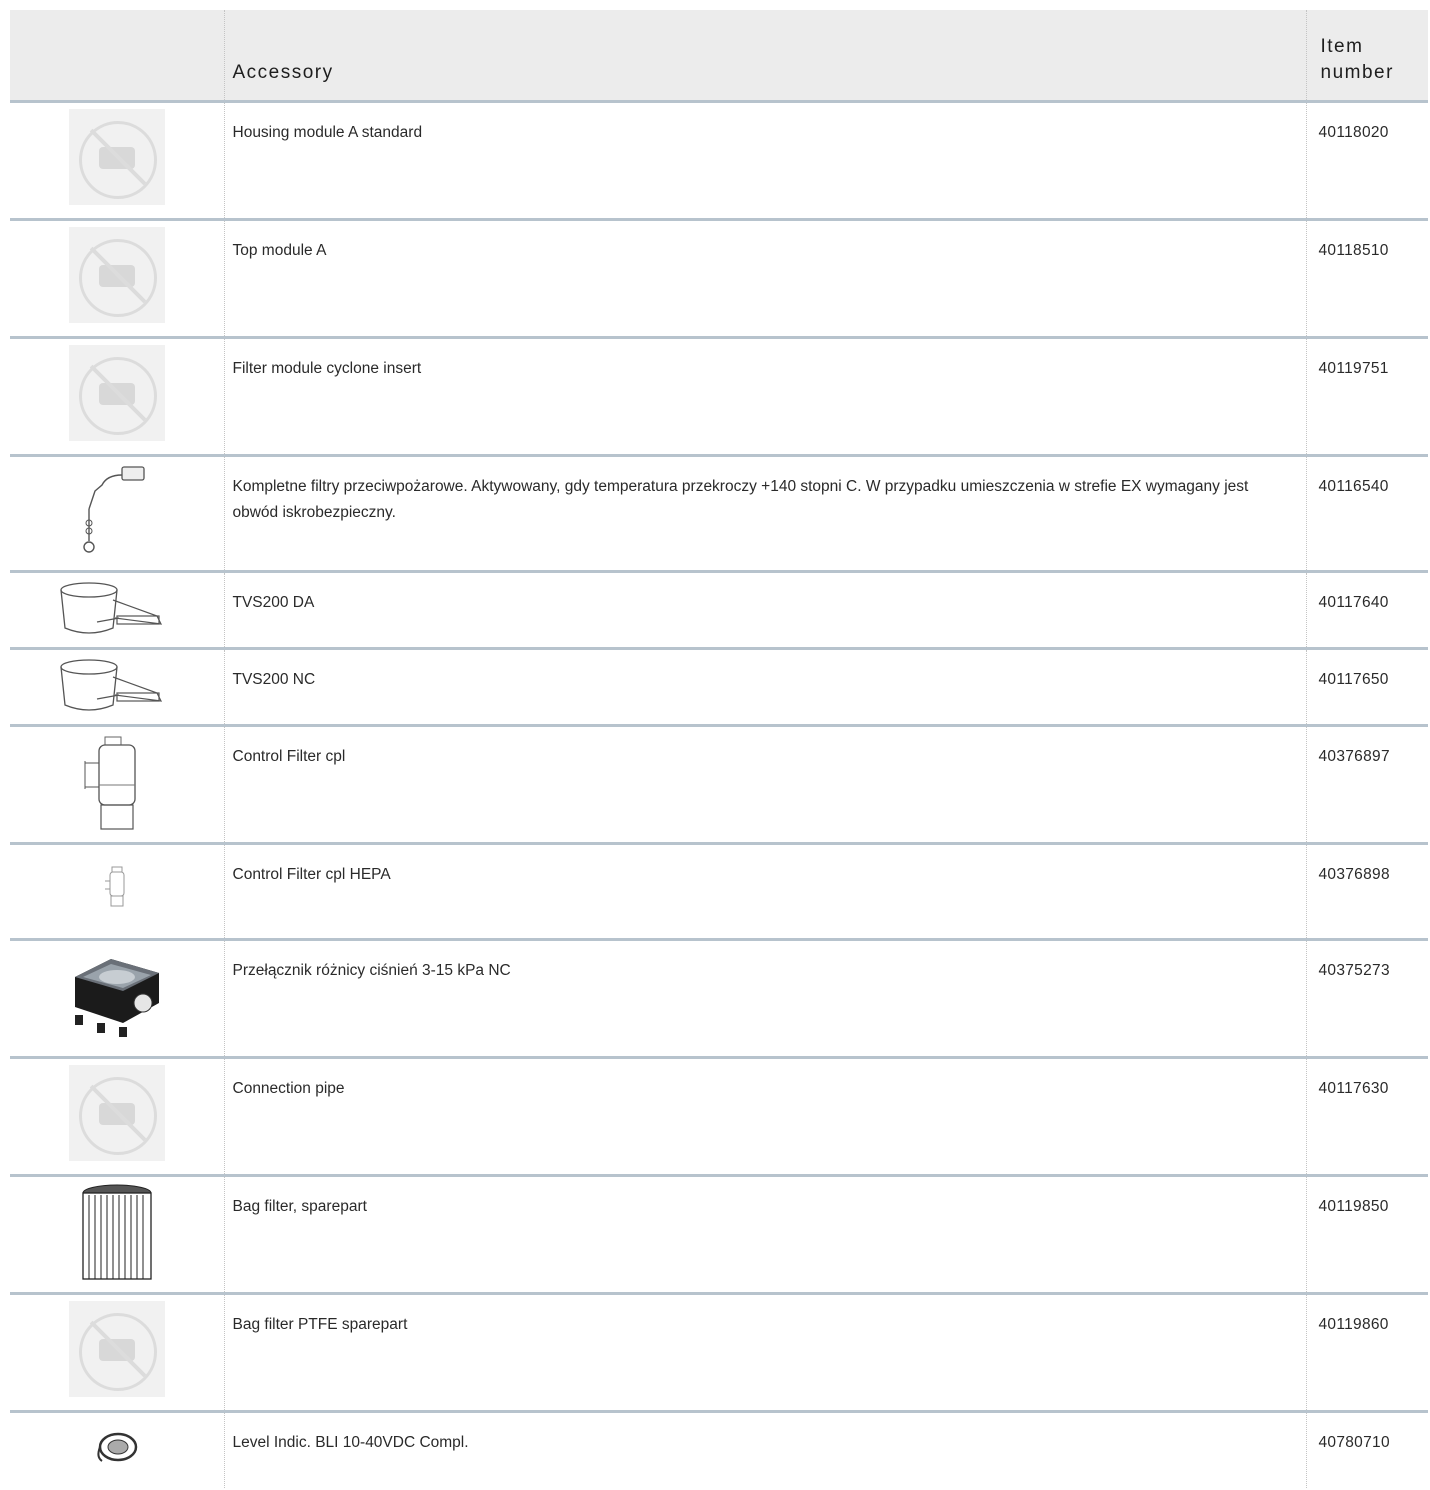  I want to click on item-number-cell: 40375273, so click(1366, 999).